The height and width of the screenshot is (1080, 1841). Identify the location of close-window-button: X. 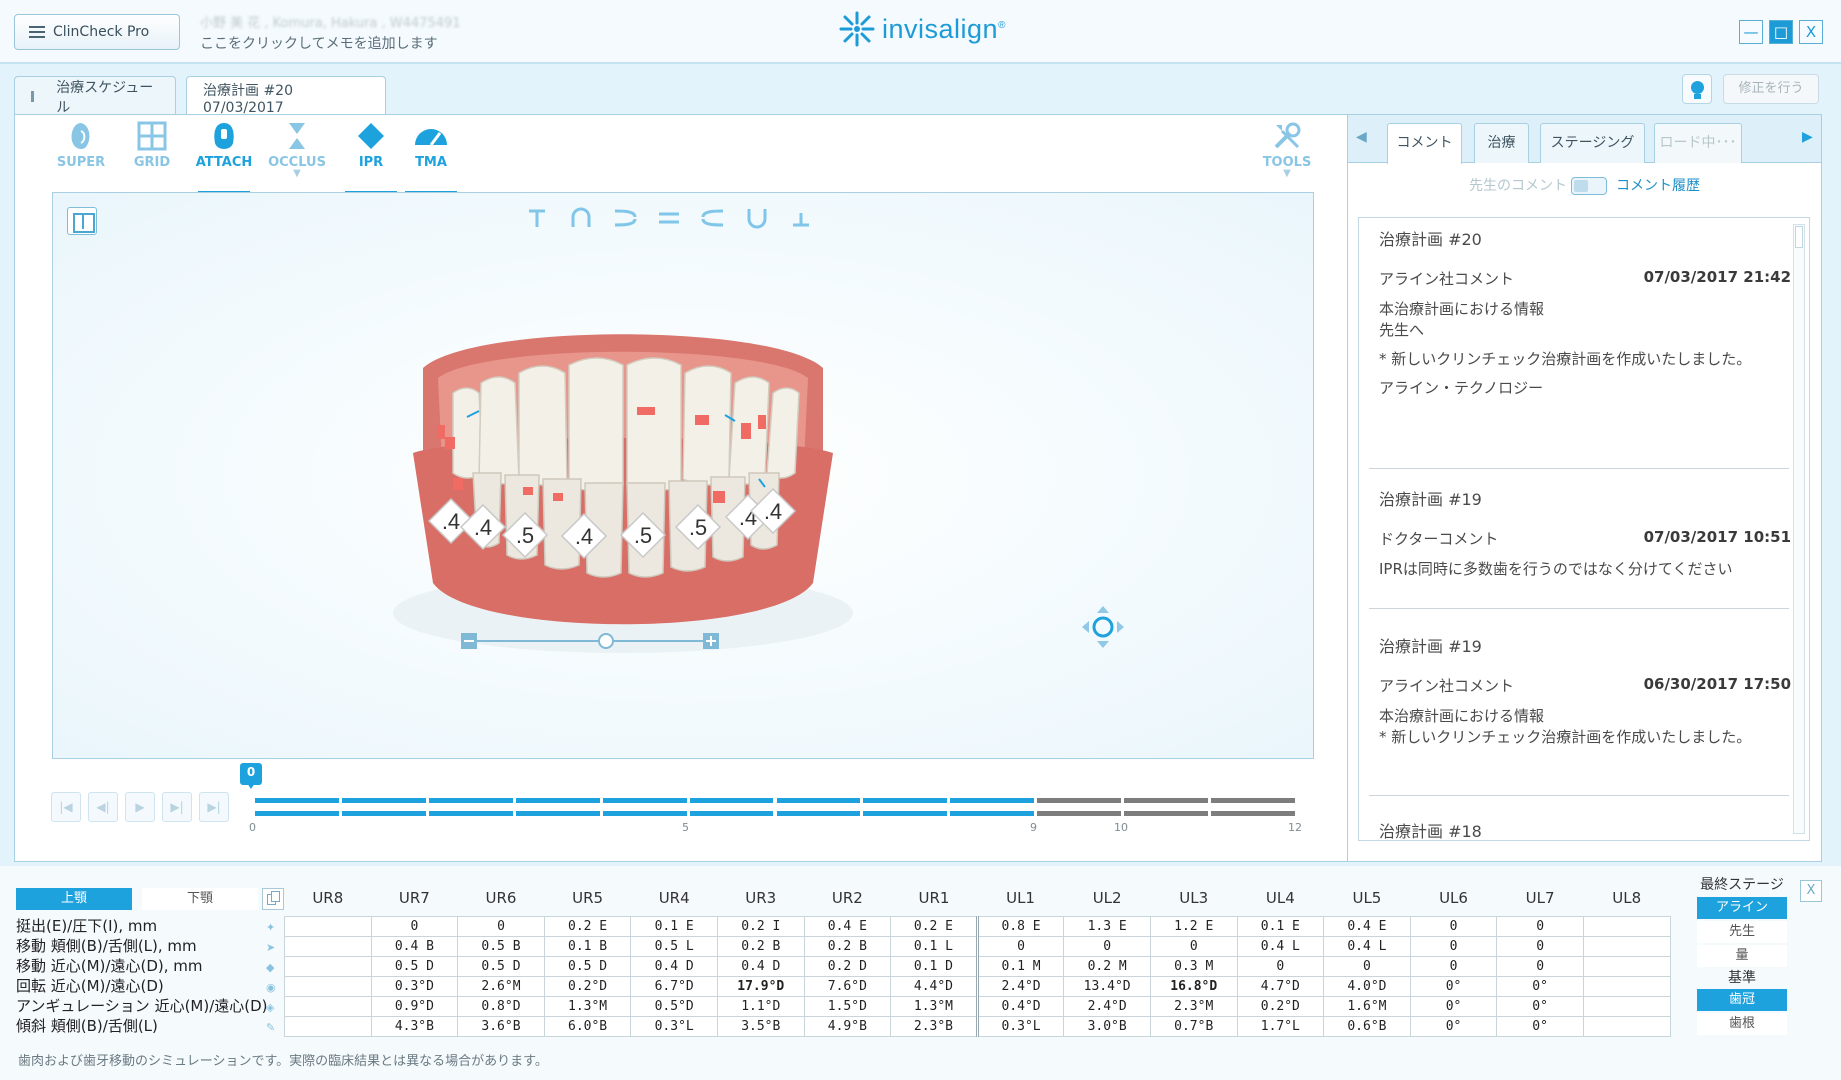
(1811, 32).